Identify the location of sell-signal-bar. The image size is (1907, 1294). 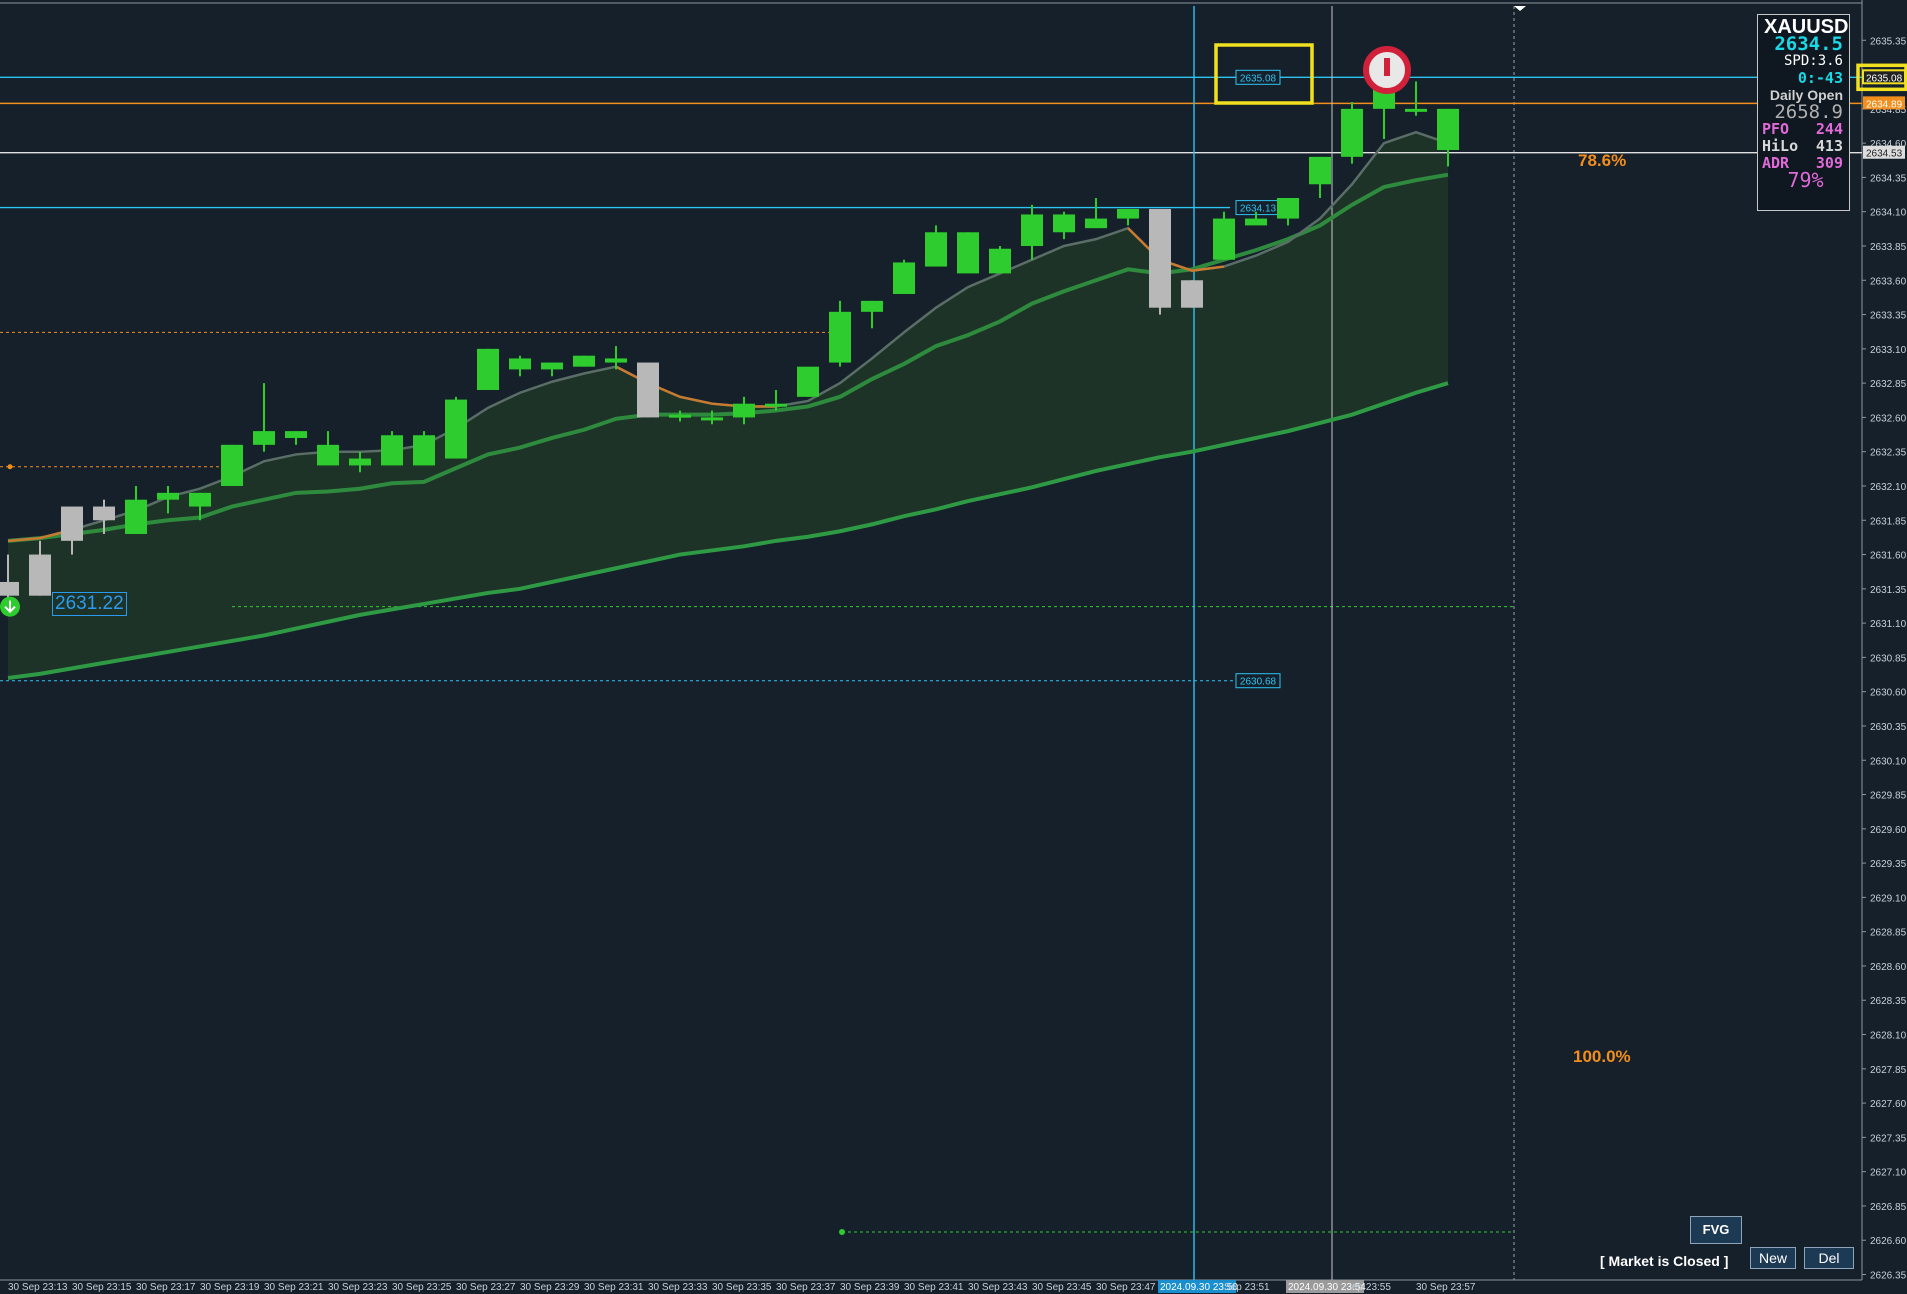
(1387, 67).